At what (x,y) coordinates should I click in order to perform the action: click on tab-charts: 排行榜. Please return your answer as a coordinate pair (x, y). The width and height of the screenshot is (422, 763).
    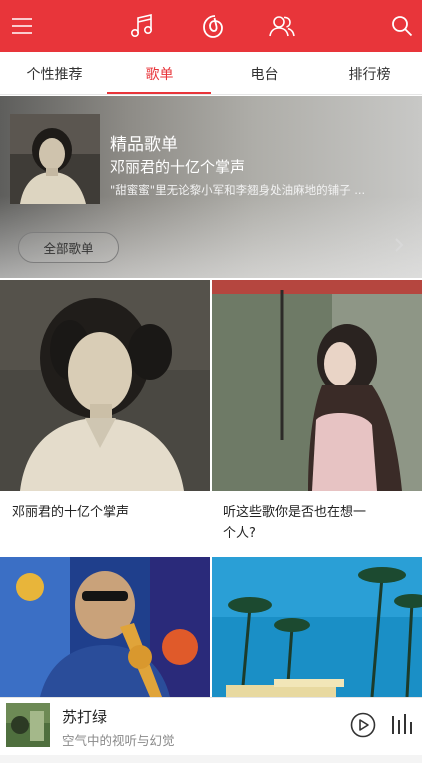
    Looking at the image, I should click on (369, 73).